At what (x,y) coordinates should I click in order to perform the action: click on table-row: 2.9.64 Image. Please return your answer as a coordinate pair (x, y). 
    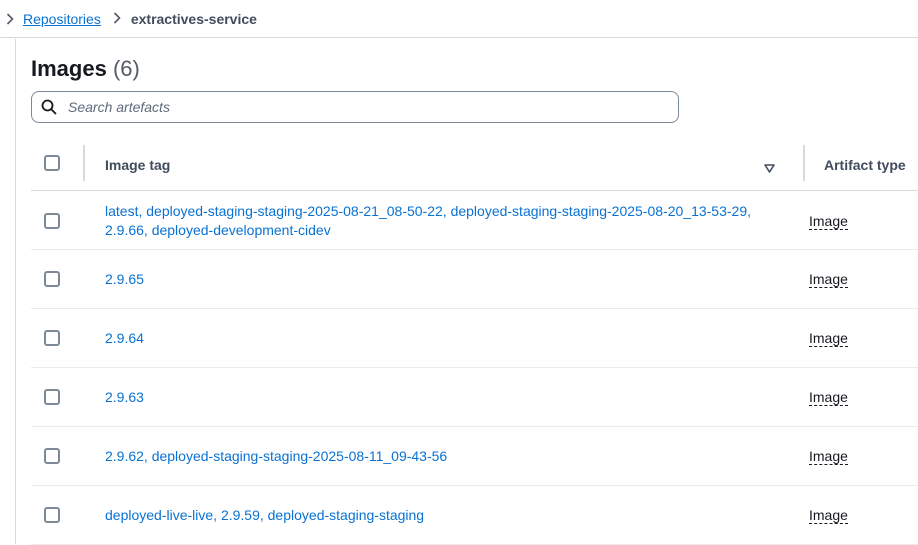
    Looking at the image, I should click on (474, 338).